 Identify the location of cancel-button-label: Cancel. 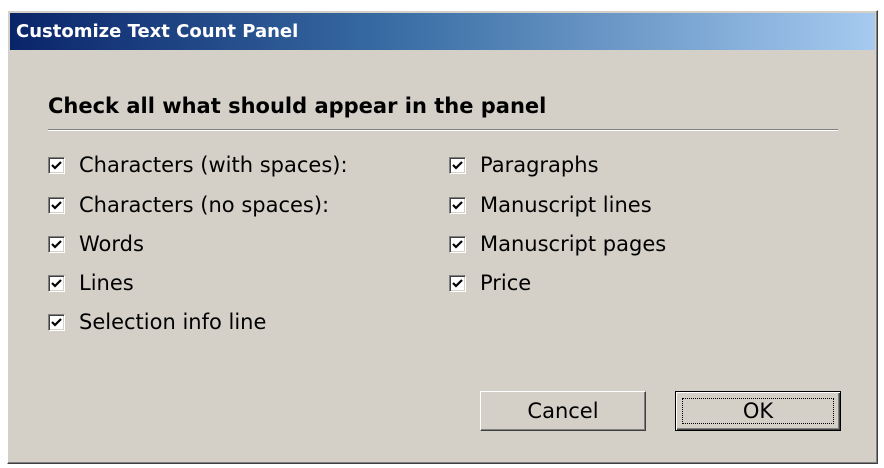
(563, 411).